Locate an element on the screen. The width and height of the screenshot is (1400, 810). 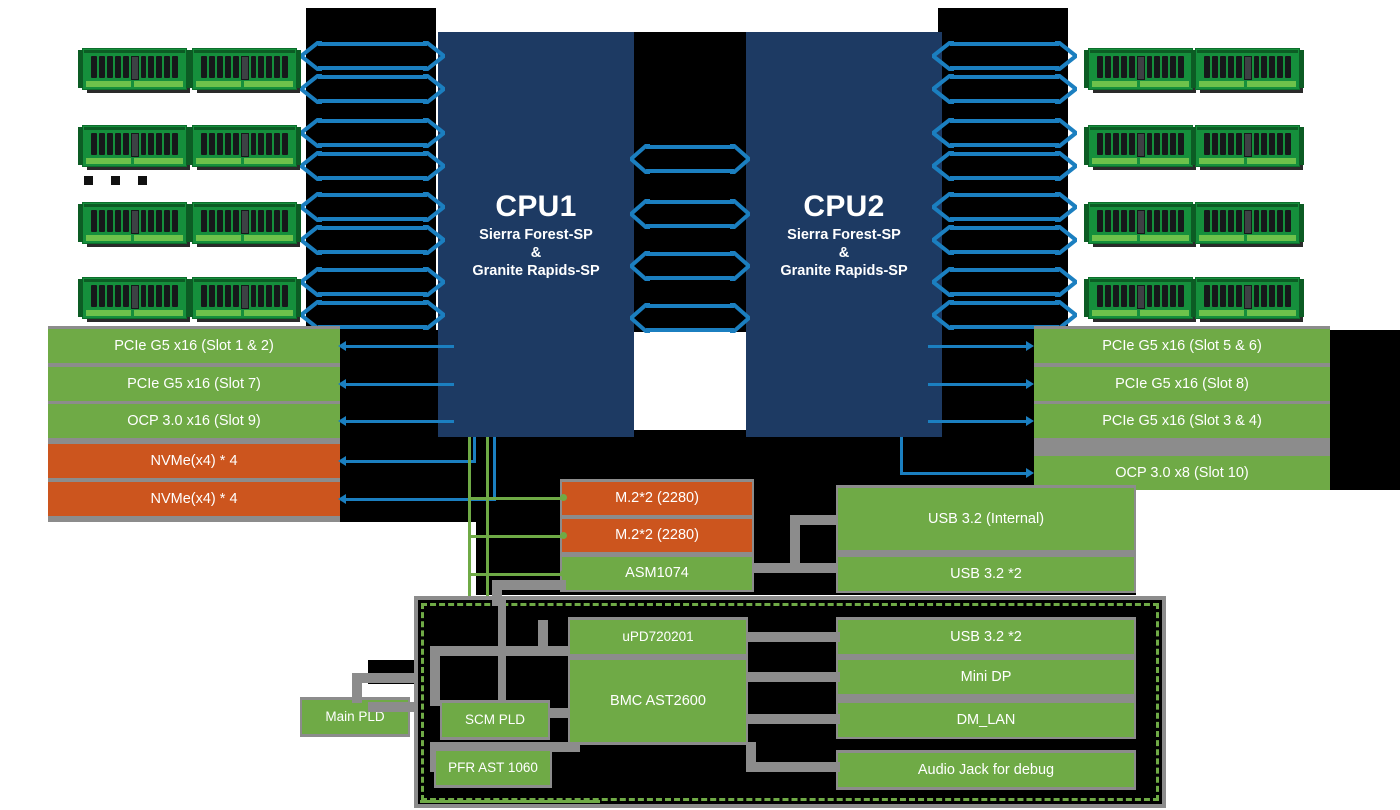
scm-io-2-label: DM_LAN is located at coordinates (986, 719).